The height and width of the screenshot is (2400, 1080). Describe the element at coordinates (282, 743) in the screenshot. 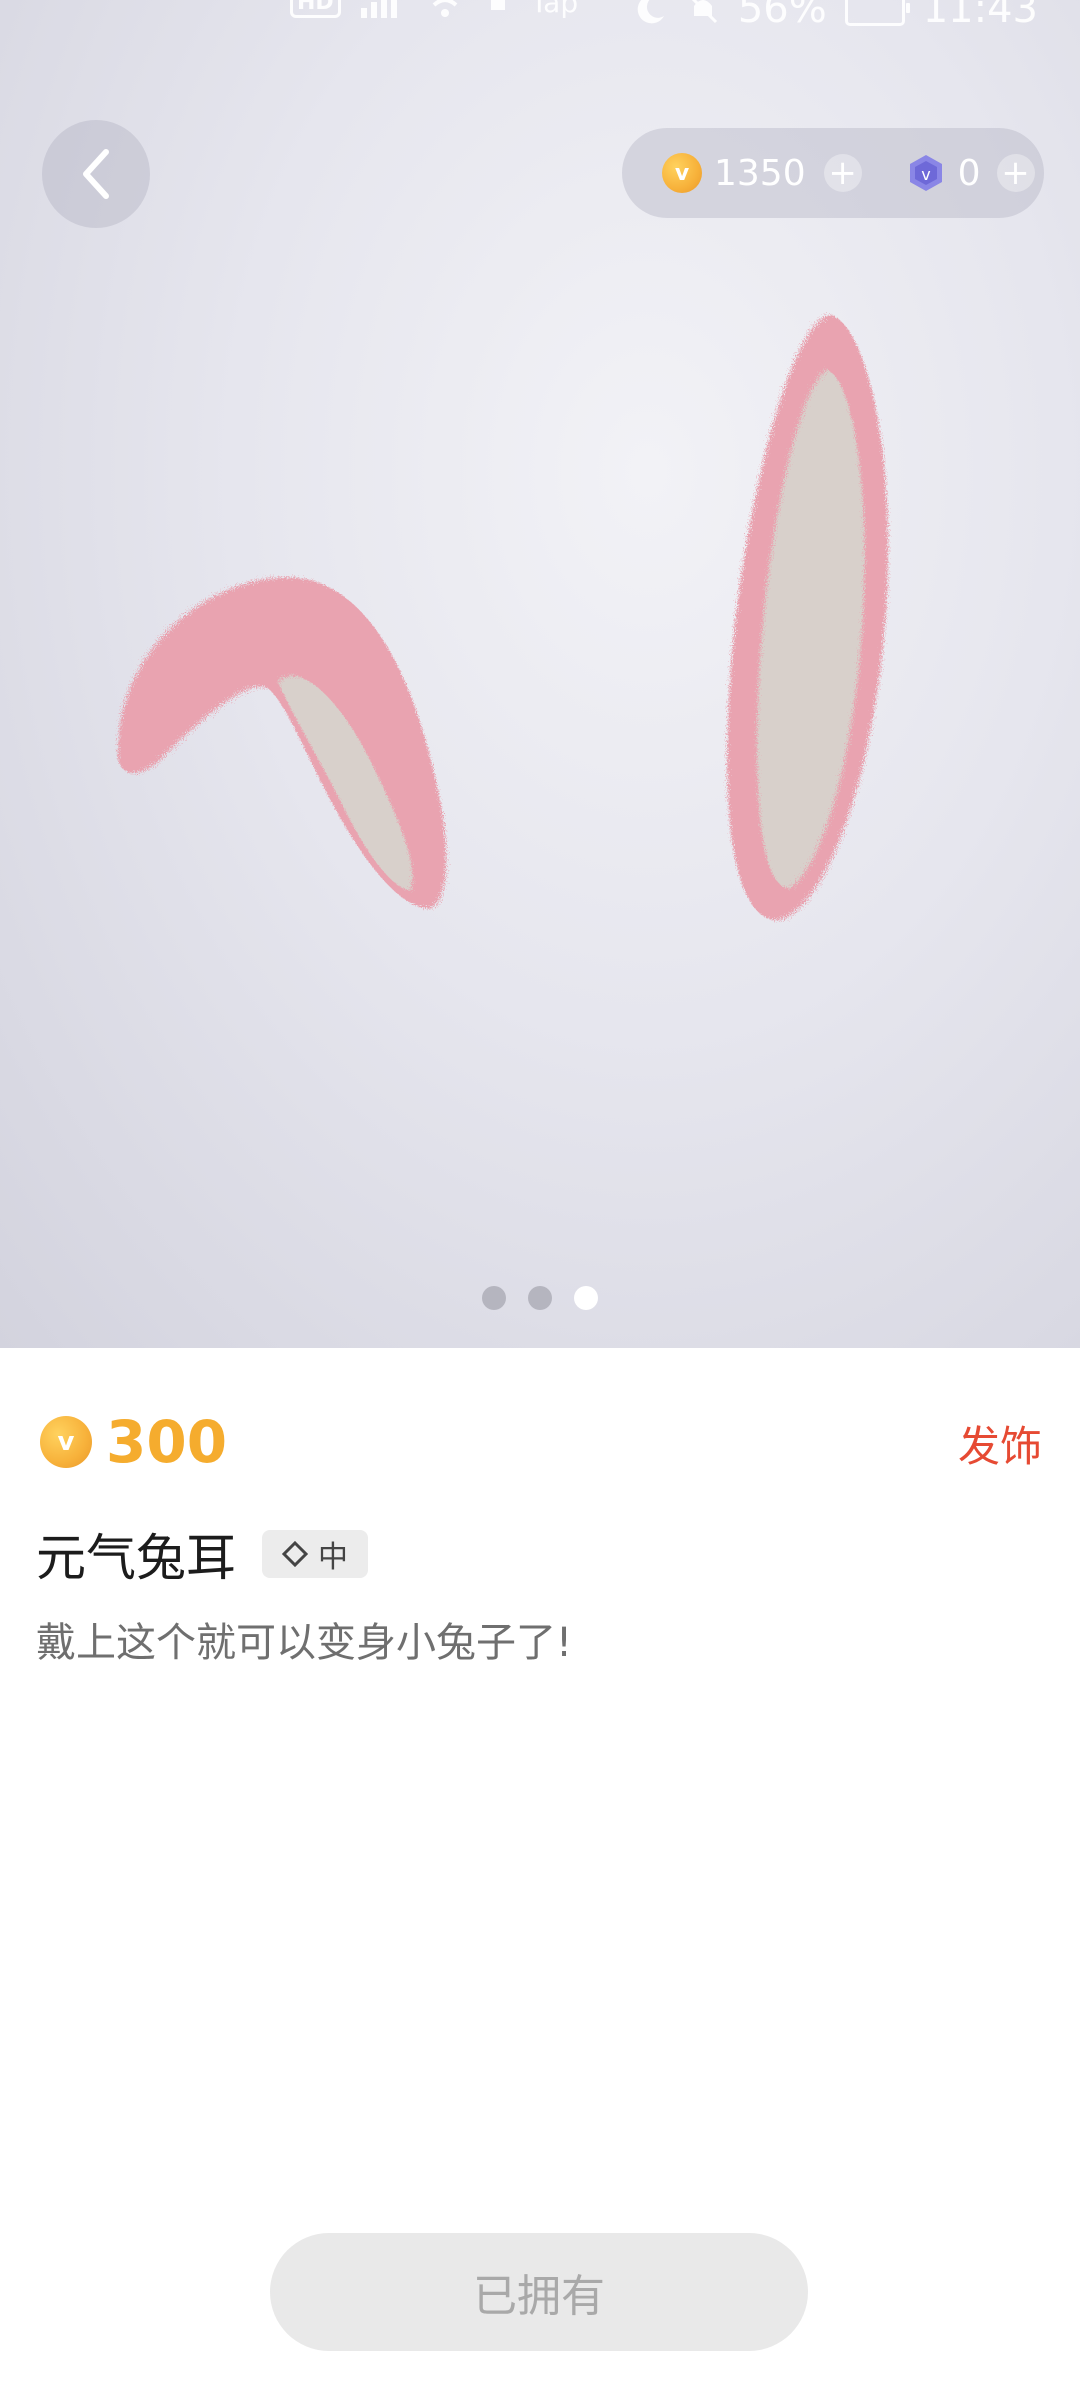

I see `left-ear` at that location.